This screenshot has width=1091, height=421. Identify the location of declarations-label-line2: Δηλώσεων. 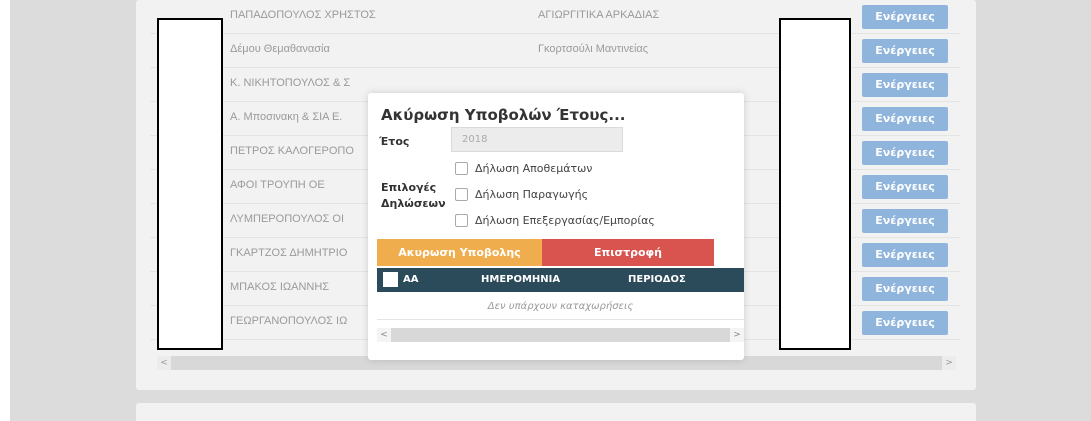
(413, 203).